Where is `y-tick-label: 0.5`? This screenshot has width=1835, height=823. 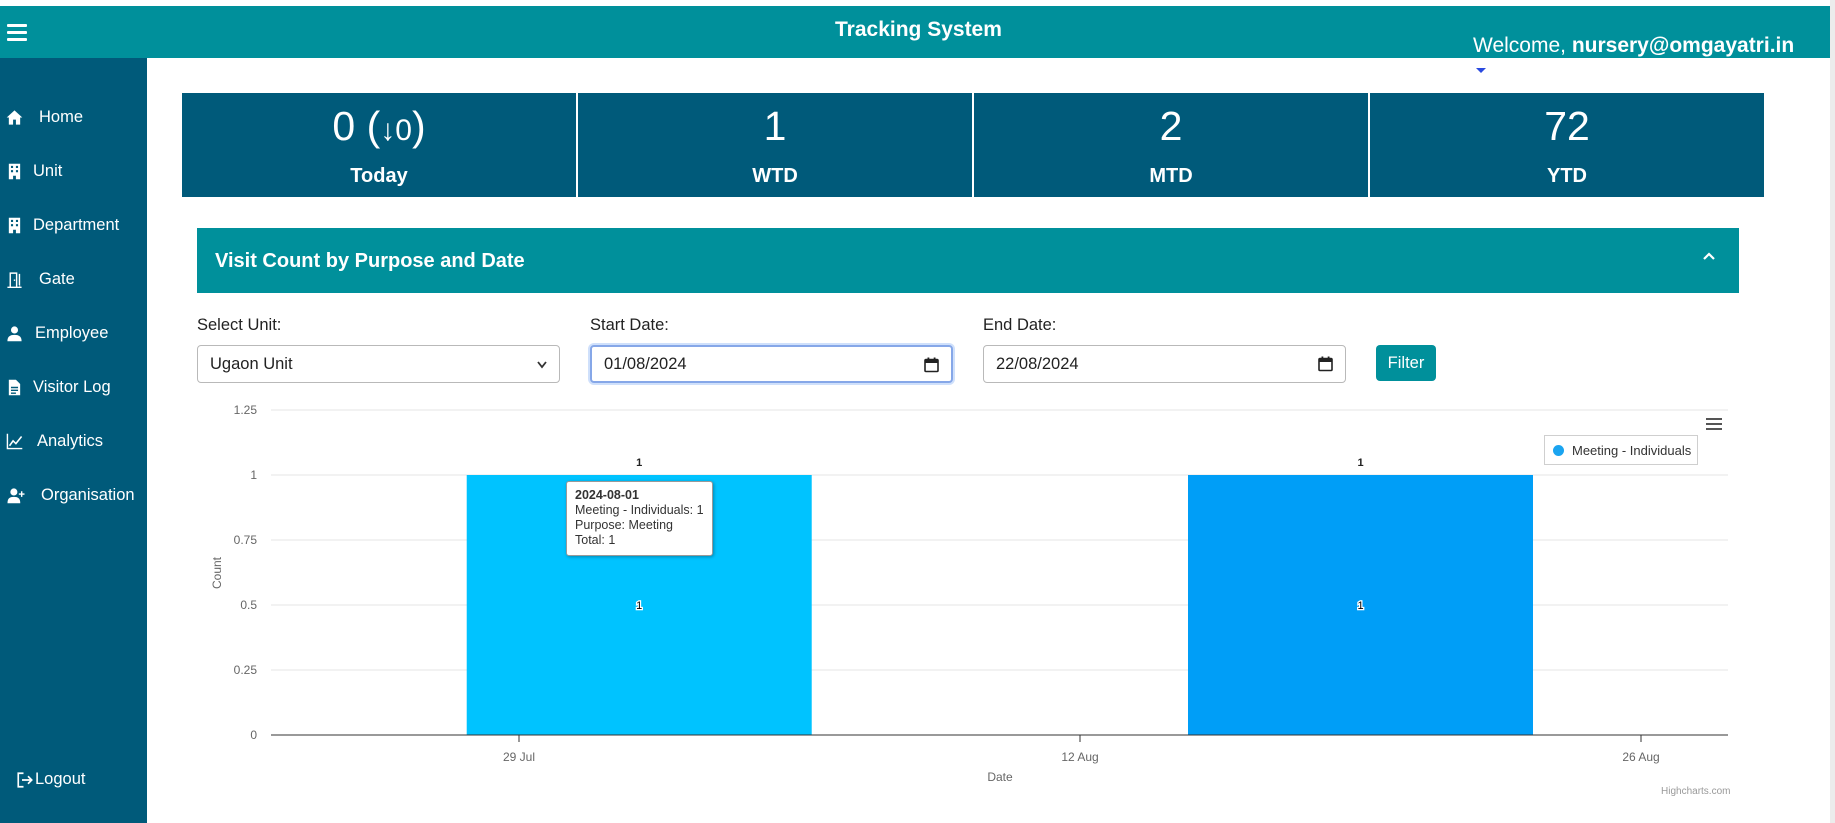
y-tick-label: 0.5 is located at coordinates (248, 605).